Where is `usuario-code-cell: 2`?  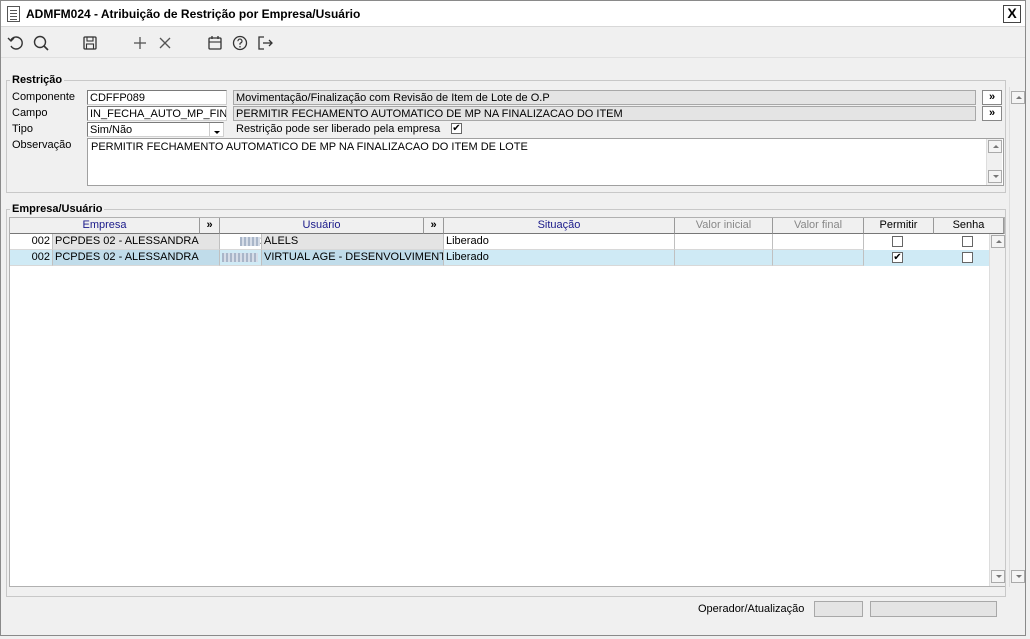
usuario-code-cell: 2 is located at coordinates (241, 242).